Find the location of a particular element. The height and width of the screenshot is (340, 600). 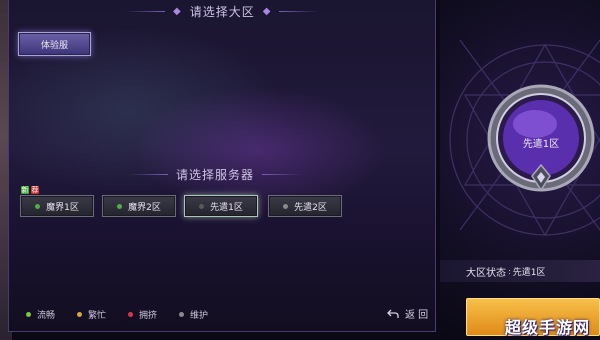

orb-server-label: 先遣1区 is located at coordinates (541, 144).